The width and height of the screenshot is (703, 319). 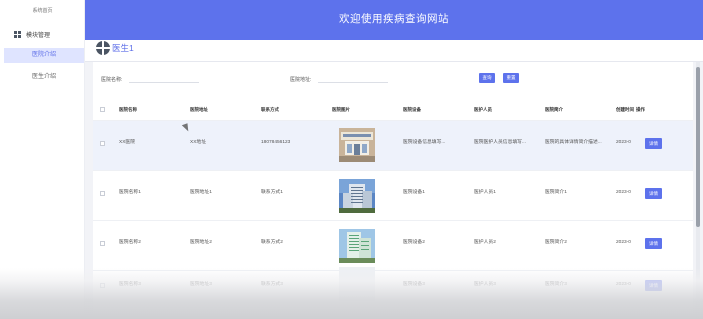 What do you see at coordinates (199, 109) in the screenshot?
I see `column-header: 医院地址` at bounding box center [199, 109].